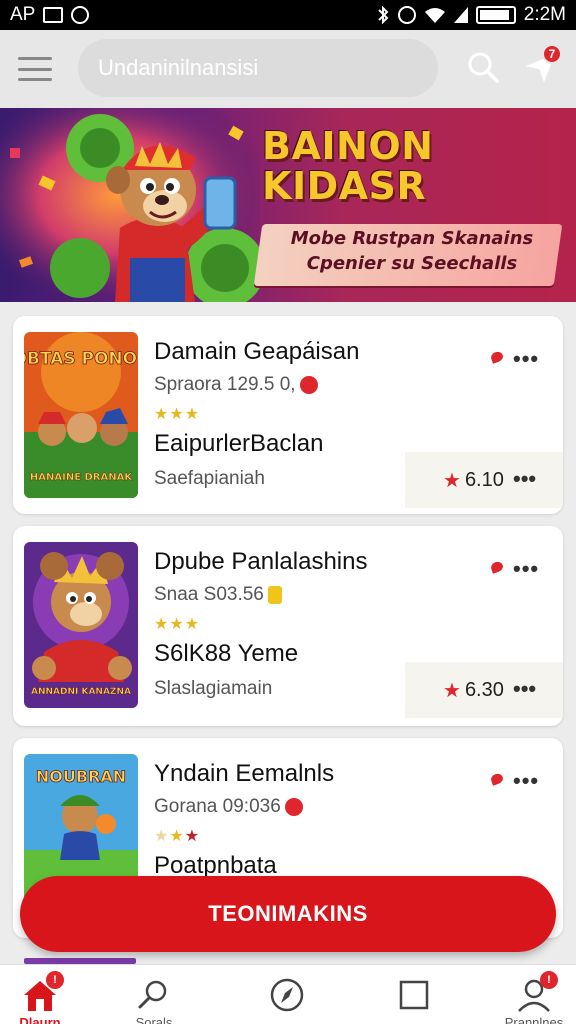 This screenshot has width=576, height=1024. Describe the element at coordinates (81, 692) in the screenshot. I see `thumb-caption-text: ANNADNI KANAZNA` at that location.